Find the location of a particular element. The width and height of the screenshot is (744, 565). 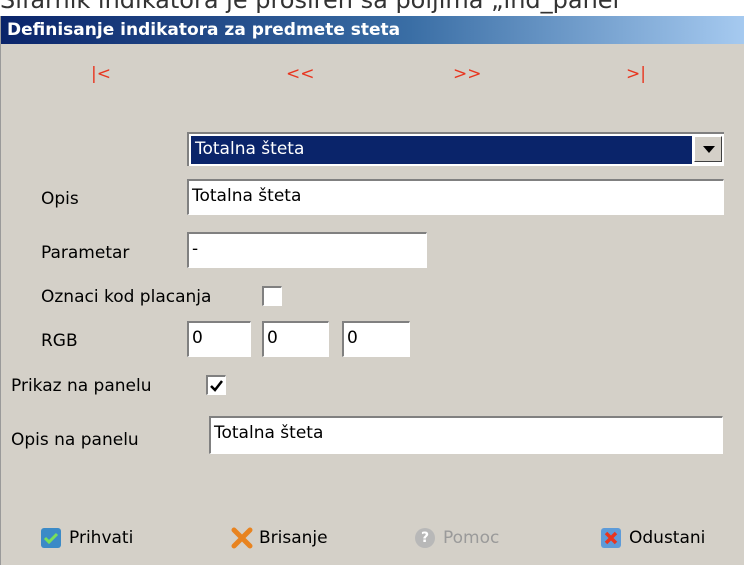

nav-last-button: >| is located at coordinates (636, 74).